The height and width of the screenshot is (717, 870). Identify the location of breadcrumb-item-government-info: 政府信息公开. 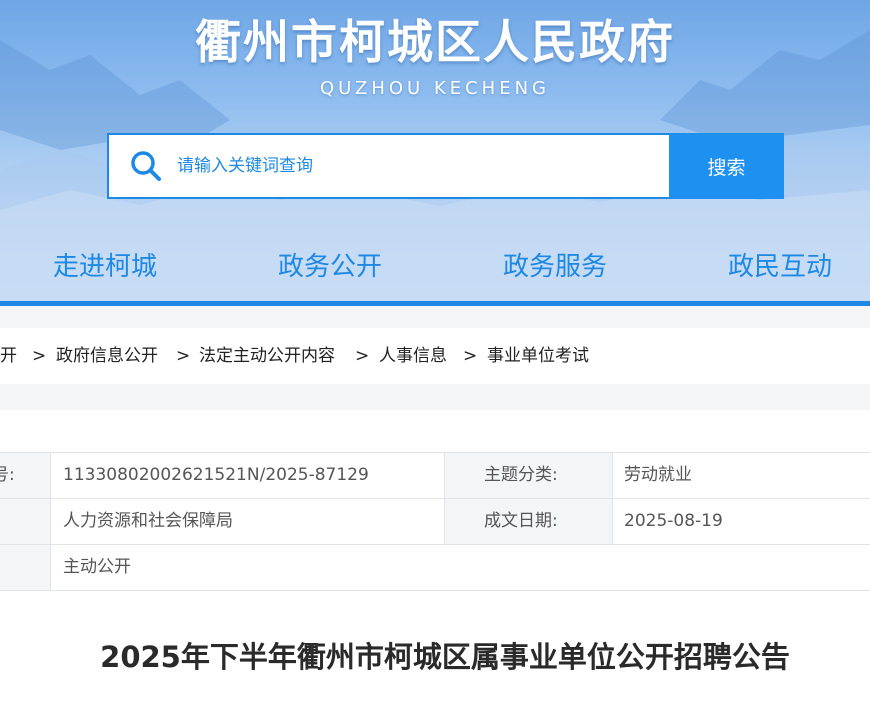
(107, 356).